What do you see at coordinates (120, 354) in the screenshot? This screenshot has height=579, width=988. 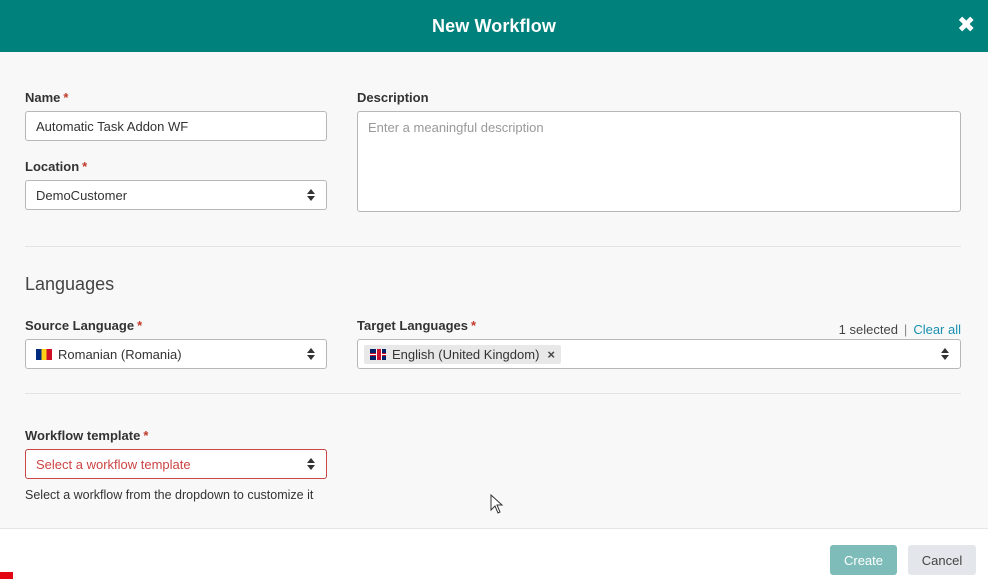 I see `source-language-value: Romanian (Romania)` at bounding box center [120, 354].